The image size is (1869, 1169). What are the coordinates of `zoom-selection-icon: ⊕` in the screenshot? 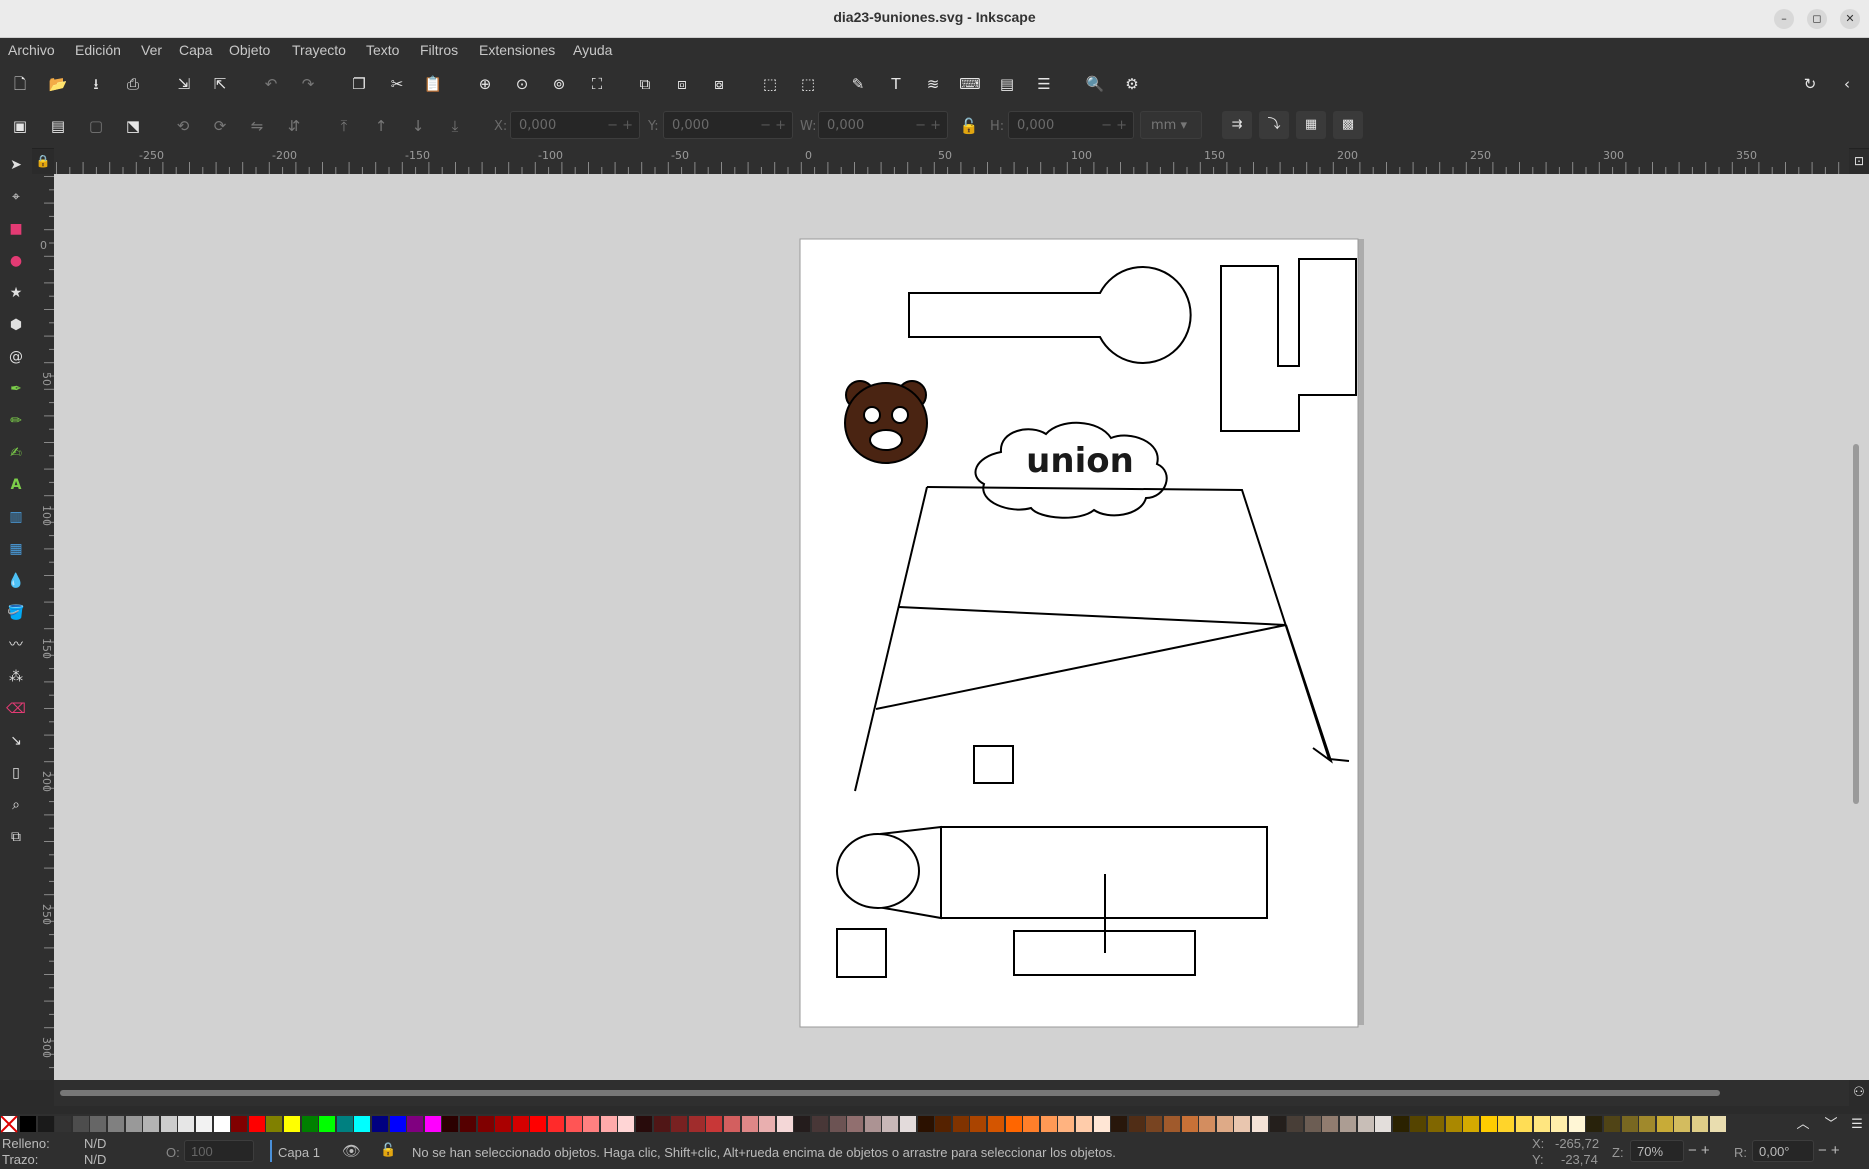 It's located at (485, 84).